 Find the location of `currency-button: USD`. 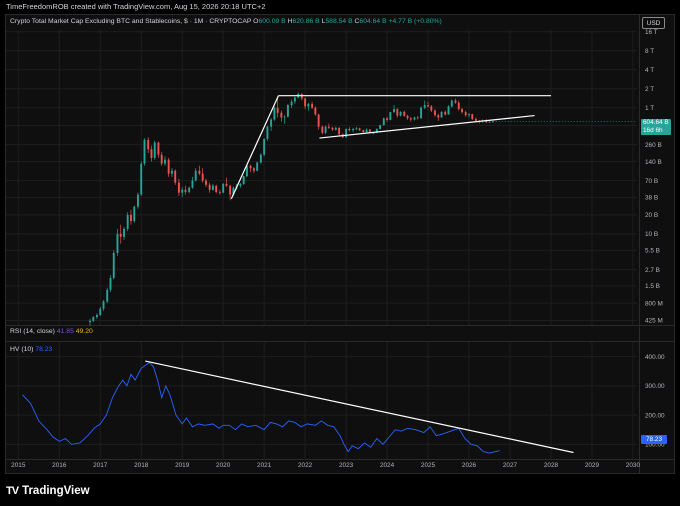

currency-button: USD is located at coordinates (653, 23).